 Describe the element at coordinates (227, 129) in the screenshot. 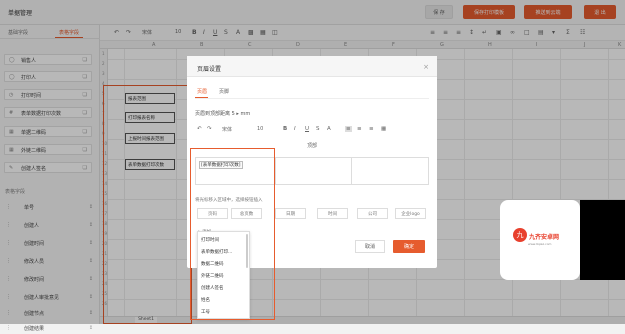

I see `editor-font-select: 宋体` at that location.